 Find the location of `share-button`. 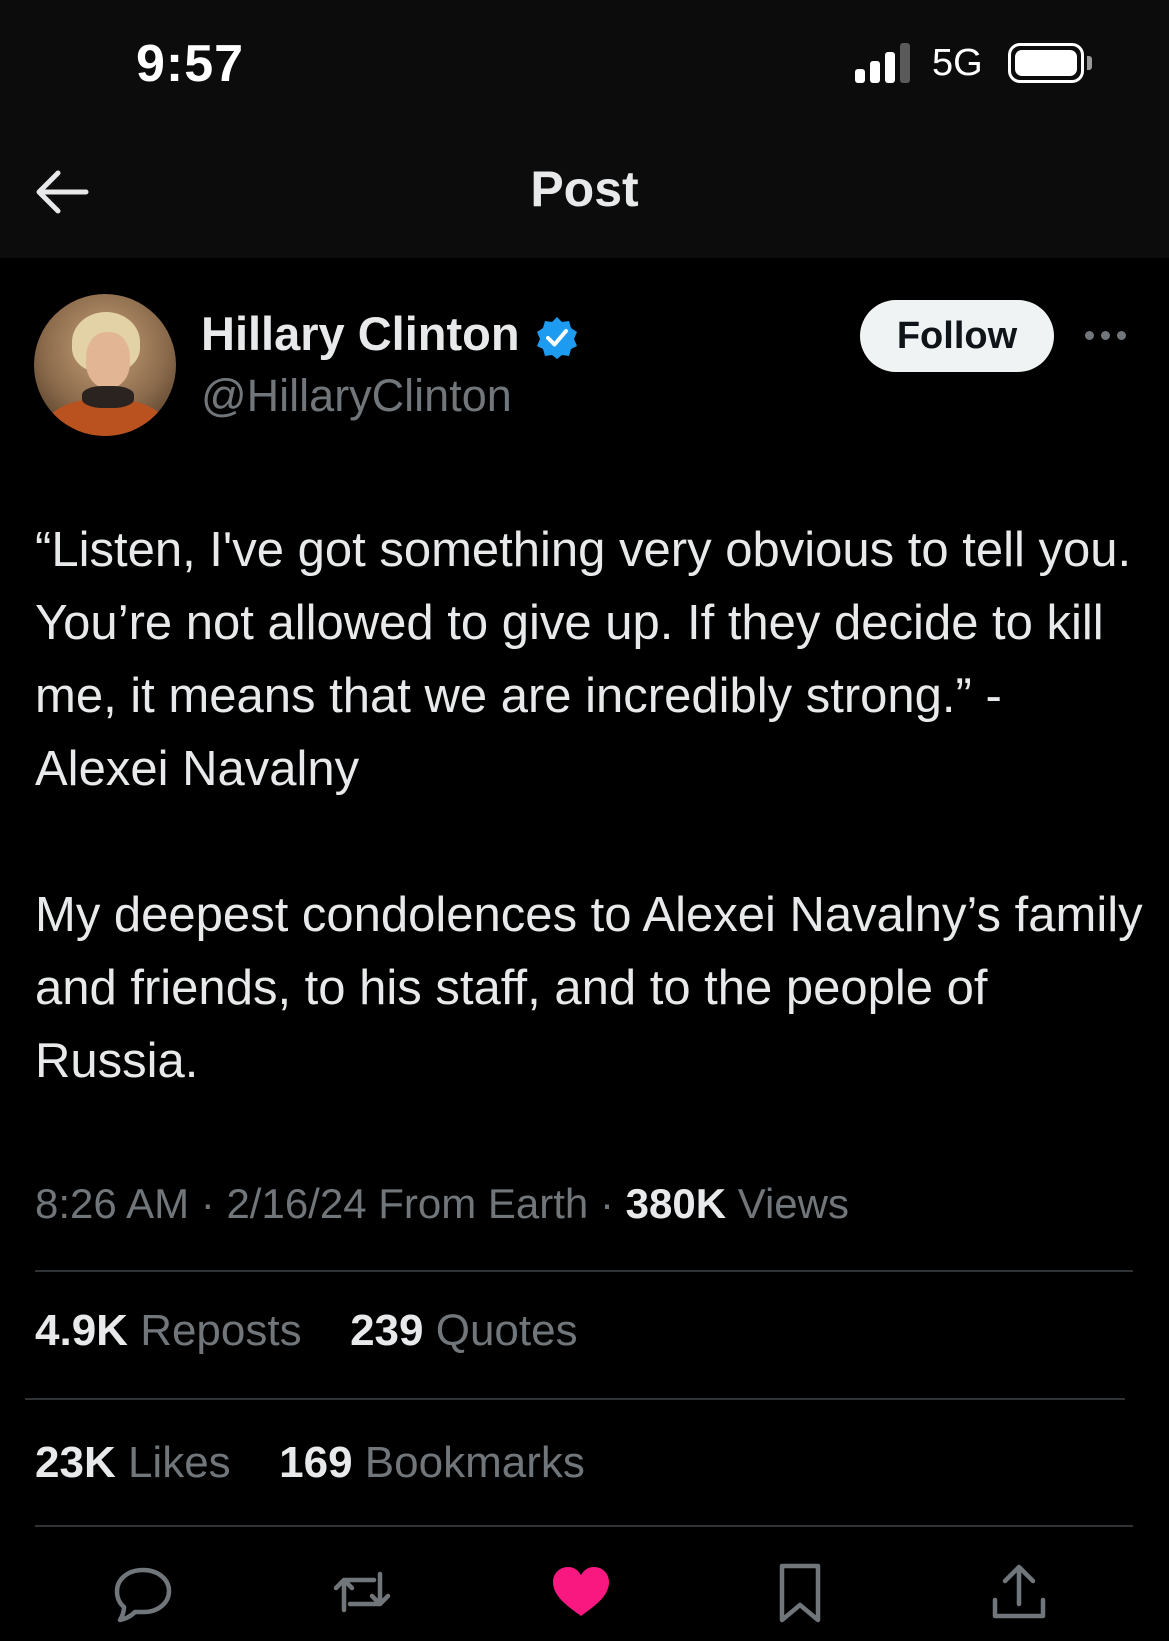

share-button is located at coordinates (1019, 1592).